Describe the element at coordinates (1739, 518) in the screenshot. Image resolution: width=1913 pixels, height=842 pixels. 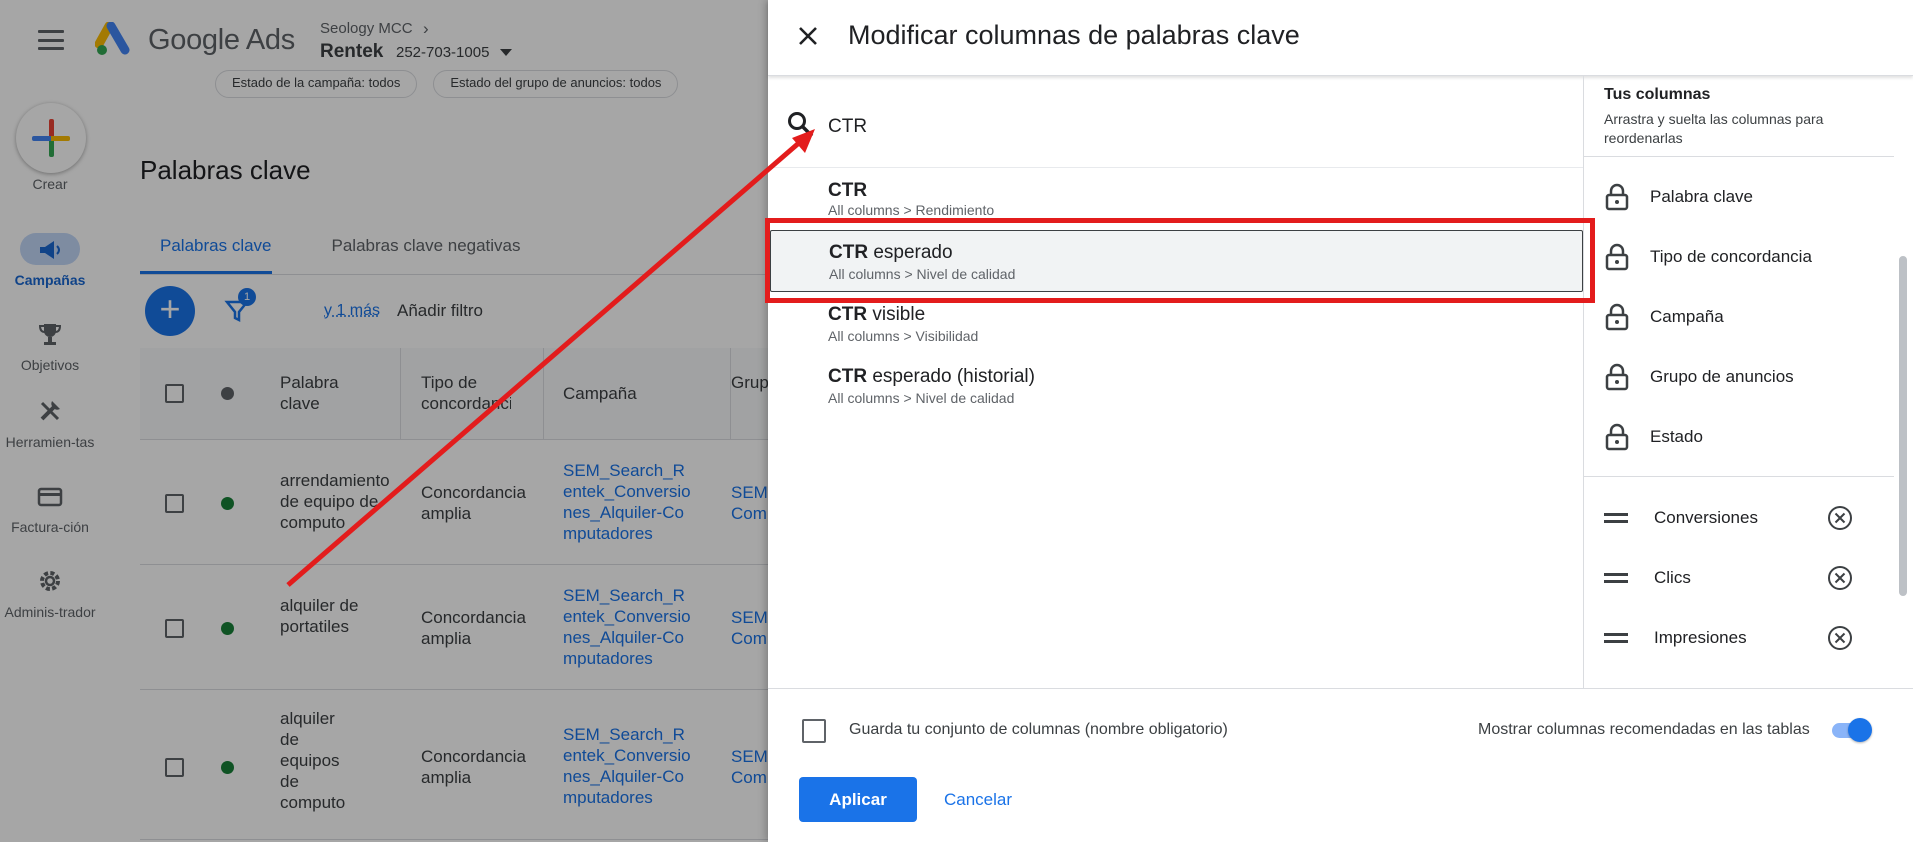
I see `movable-column-item: Conversiones` at that location.